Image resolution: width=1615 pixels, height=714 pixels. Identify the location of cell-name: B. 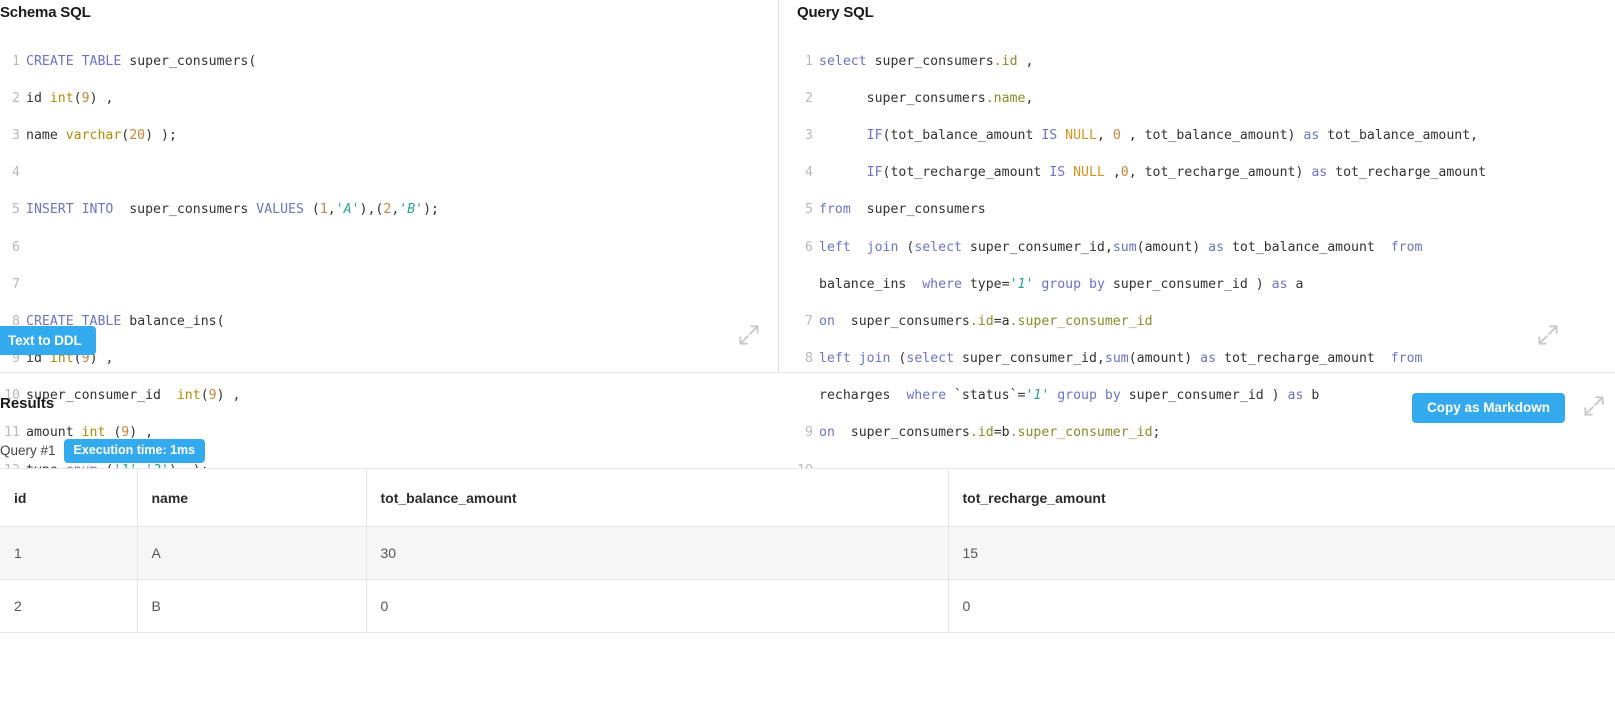
(252, 606).